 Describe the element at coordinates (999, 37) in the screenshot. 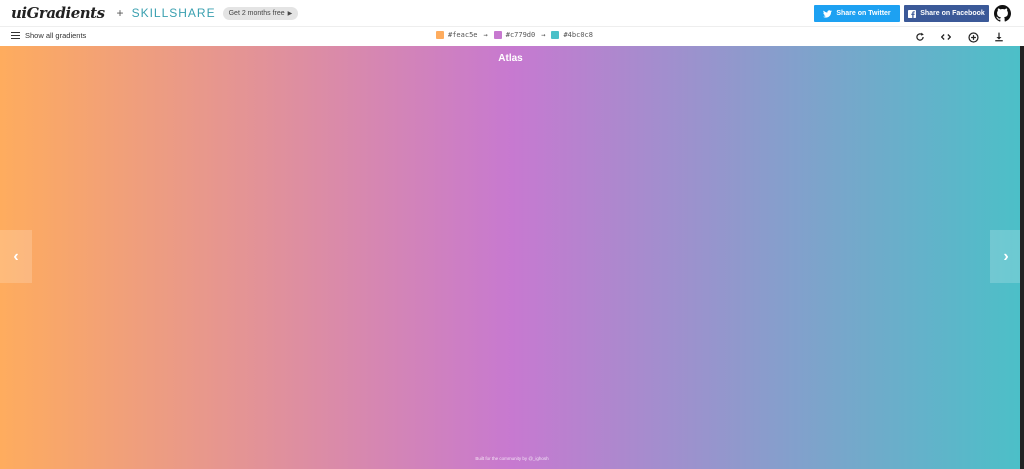

I see `download-icon` at that location.